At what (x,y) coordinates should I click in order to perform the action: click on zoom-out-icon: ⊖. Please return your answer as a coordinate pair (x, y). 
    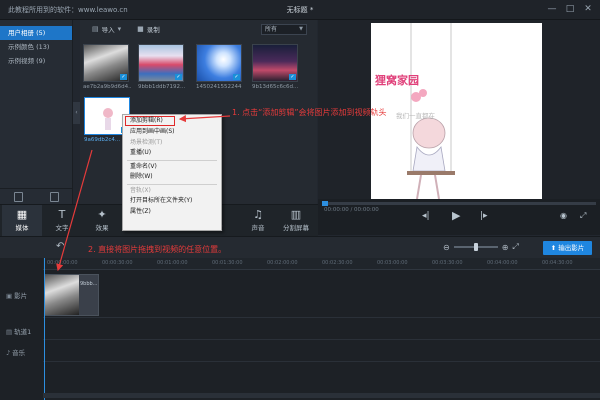
    Looking at the image, I should click on (446, 247).